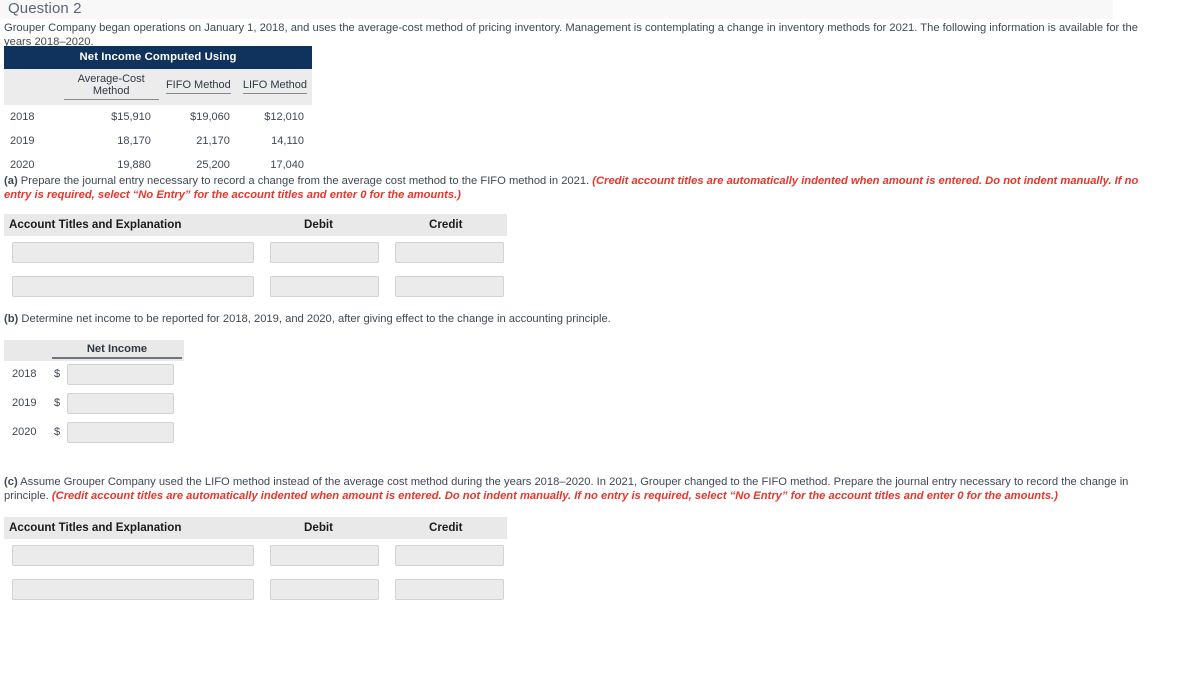 This screenshot has height=677, width=1200. I want to click on table-row: 2019 18,170 21,170 14,110, so click(158, 141).